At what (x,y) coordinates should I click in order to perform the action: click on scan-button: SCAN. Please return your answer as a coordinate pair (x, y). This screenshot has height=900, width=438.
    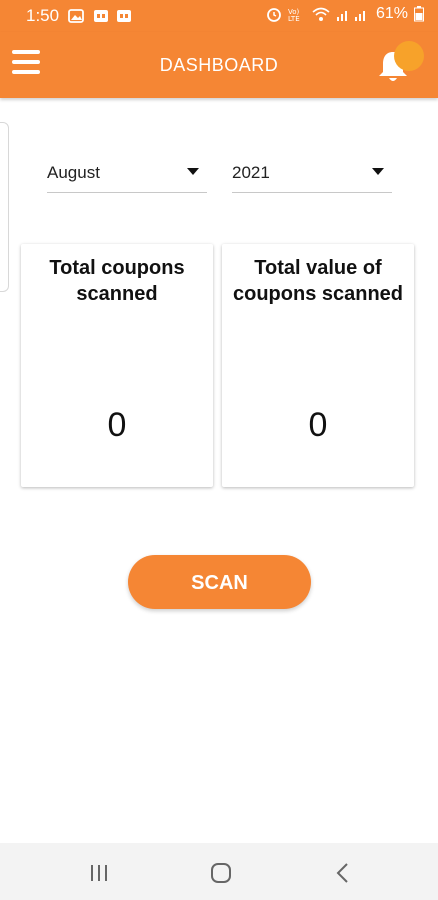
    Looking at the image, I should click on (219, 582).